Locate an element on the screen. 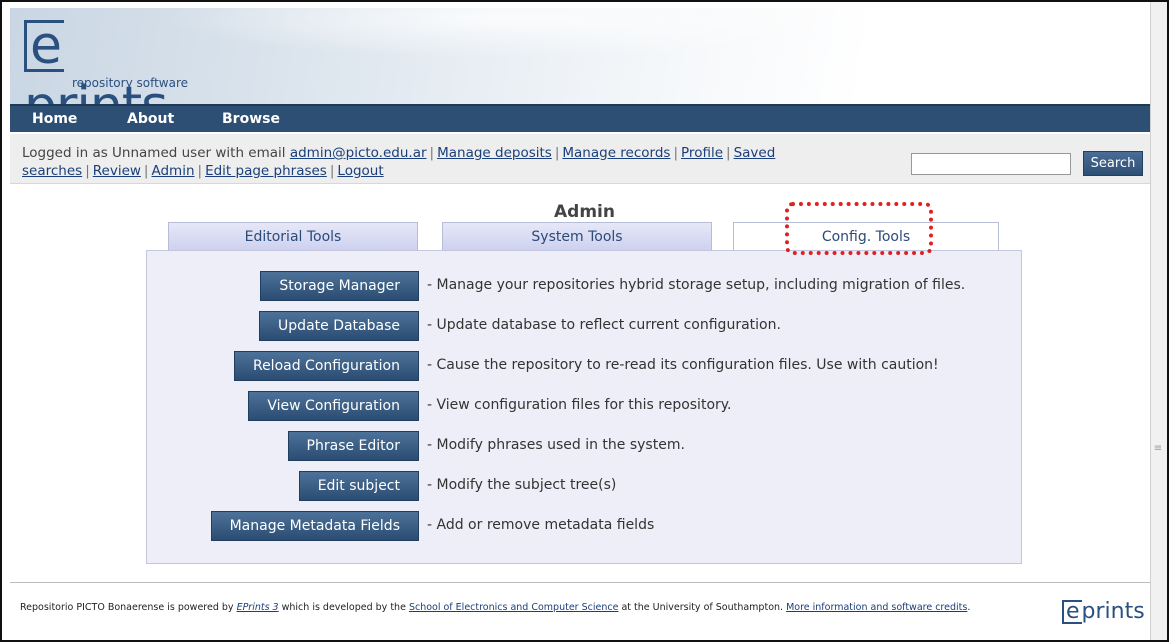 This screenshot has width=1169, height=642. profile-link: Profile is located at coordinates (702, 153).